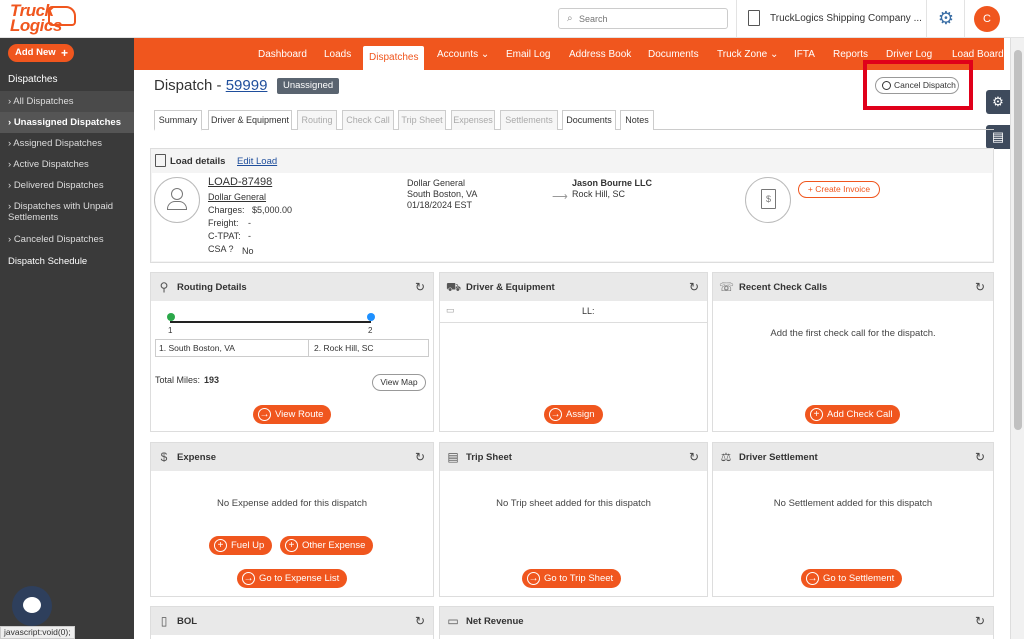 The image size is (1024, 639). Describe the element at coordinates (247, 85) in the screenshot. I see `dispatch-number-link: 59999` at that location.